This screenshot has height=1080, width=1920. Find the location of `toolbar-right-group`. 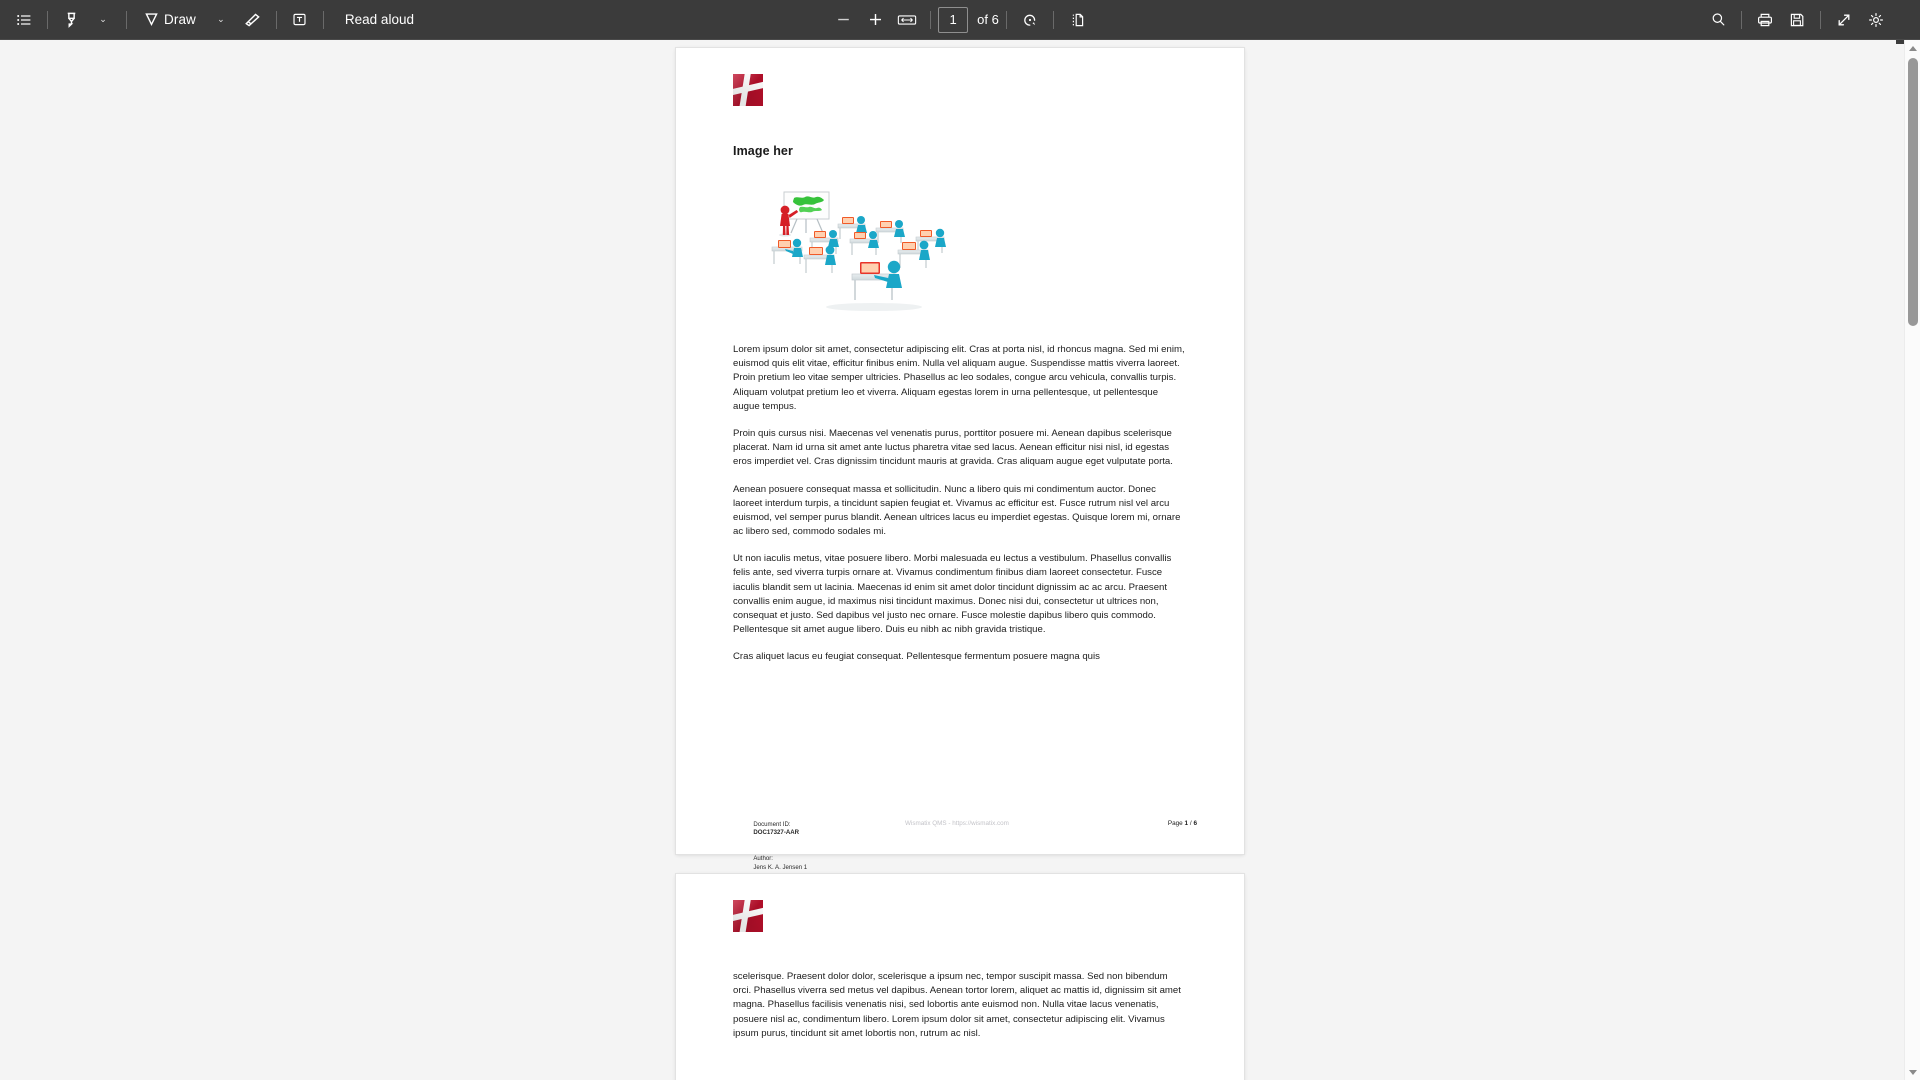

toolbar-right-group is located at coordinates (1797, 20).